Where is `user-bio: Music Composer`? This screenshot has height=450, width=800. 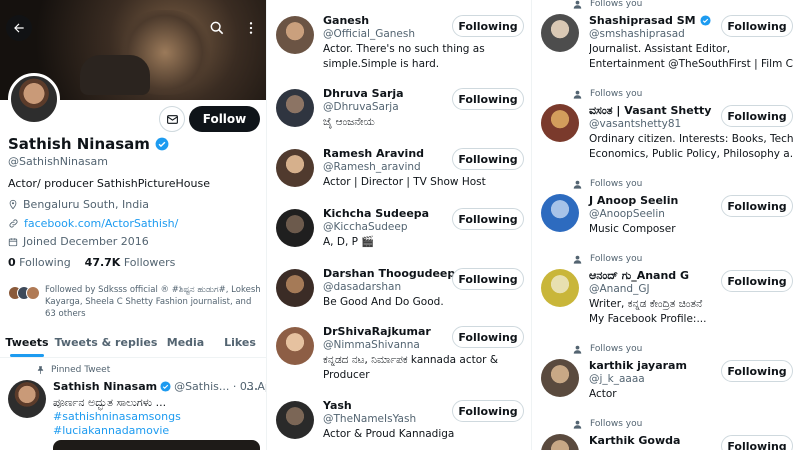 user-bio: Music Composer is located at coordinates (632, 229).